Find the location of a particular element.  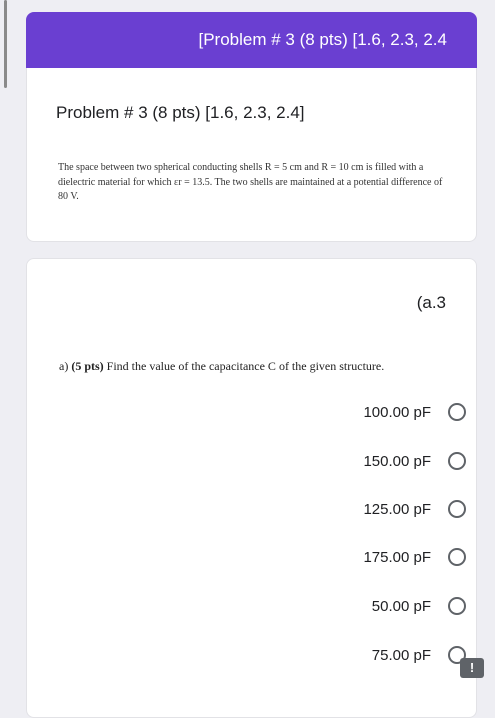

option-3: 125.00 pF is located at coordinates (414, 509).